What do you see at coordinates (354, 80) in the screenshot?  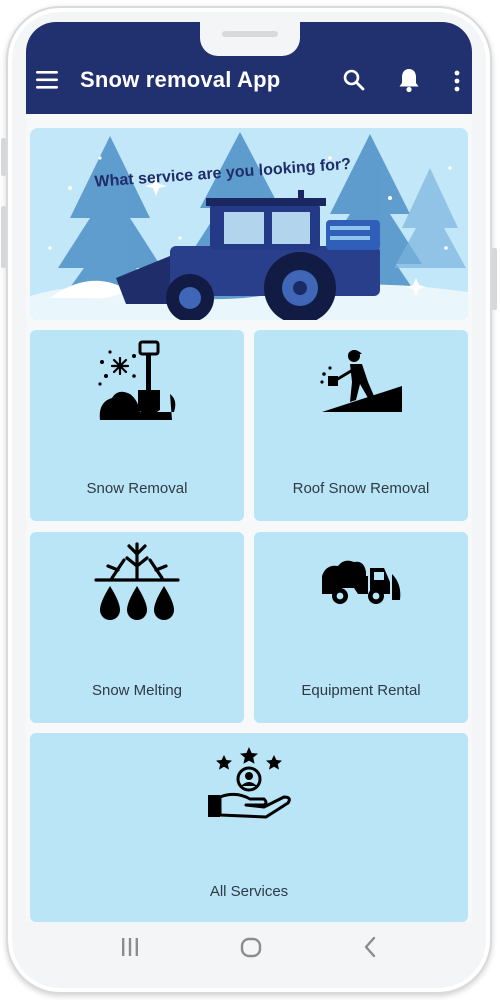 I see `search-icon` at bounding box center [354, 80].